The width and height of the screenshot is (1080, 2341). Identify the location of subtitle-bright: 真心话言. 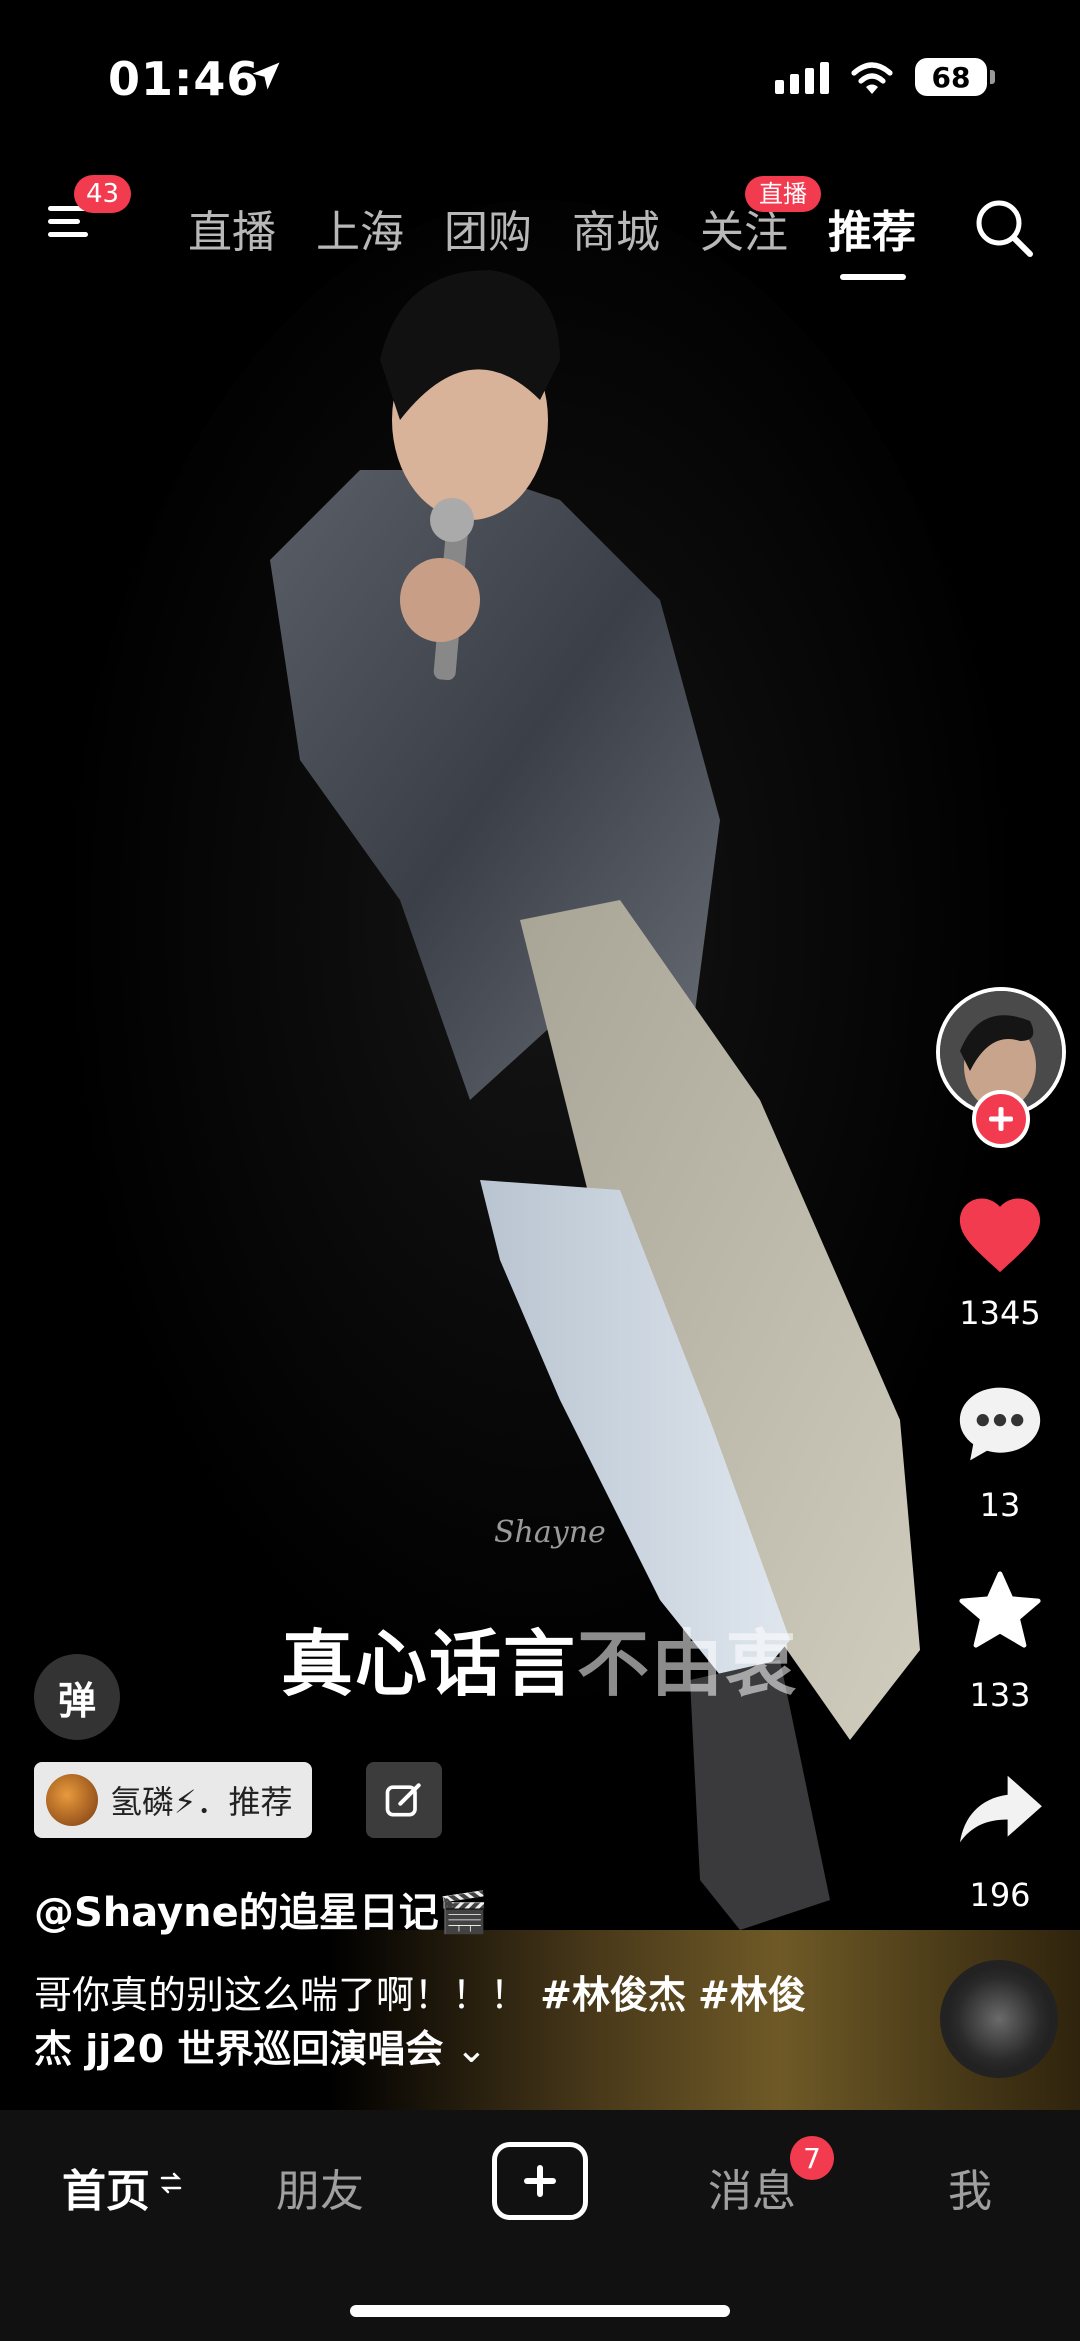
(428, 1663).